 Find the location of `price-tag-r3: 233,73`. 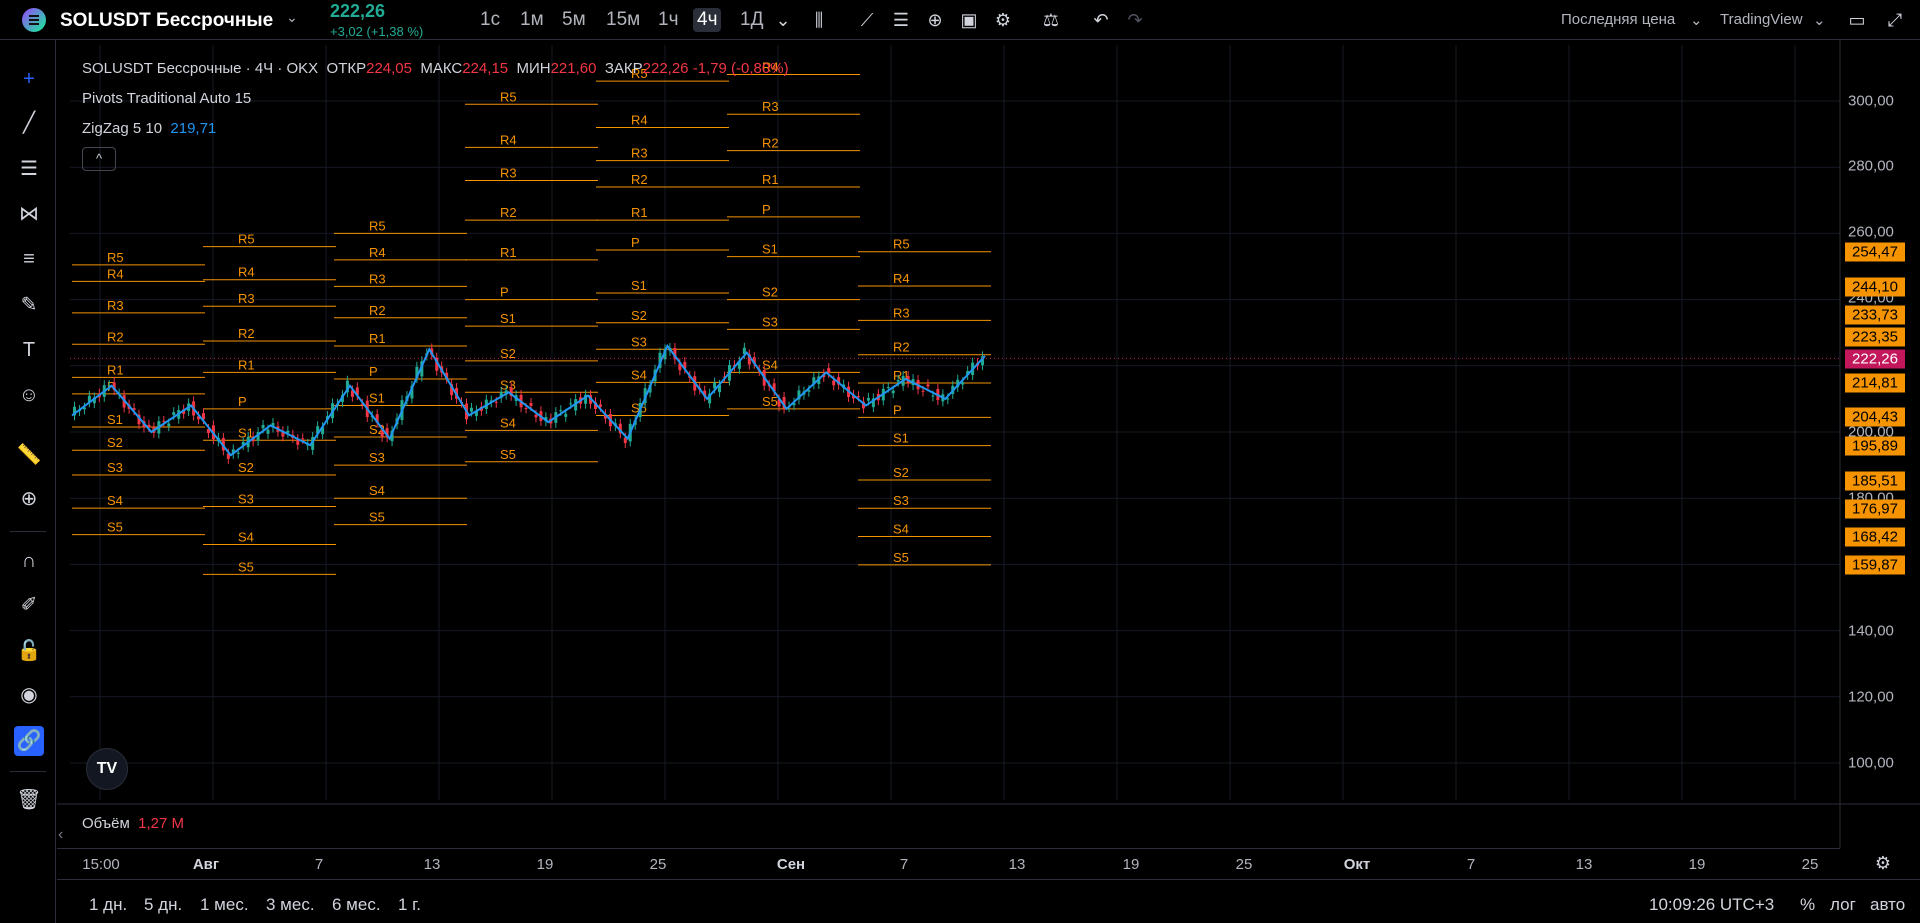

price-tag-r3: 233,73 is located at coordinates (1875, 315).